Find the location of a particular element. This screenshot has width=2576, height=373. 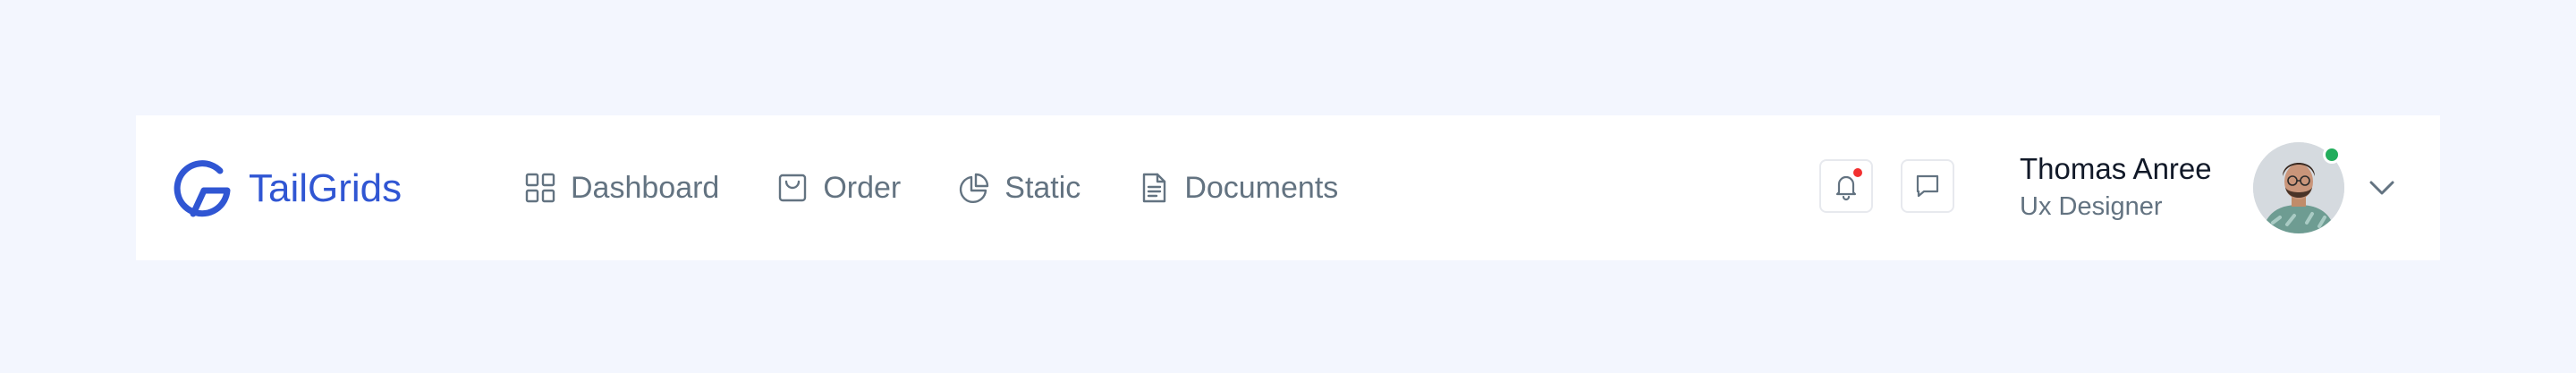

grid-icon is located at coordinates (540, 188).